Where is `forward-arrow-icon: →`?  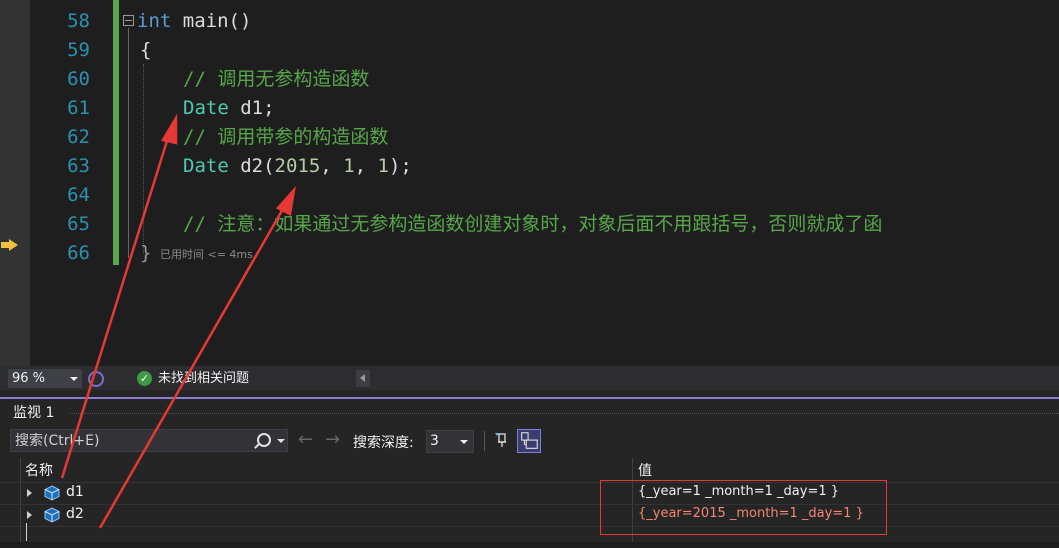 forward-arrow-icon: → is located at coordinates (332, 440).